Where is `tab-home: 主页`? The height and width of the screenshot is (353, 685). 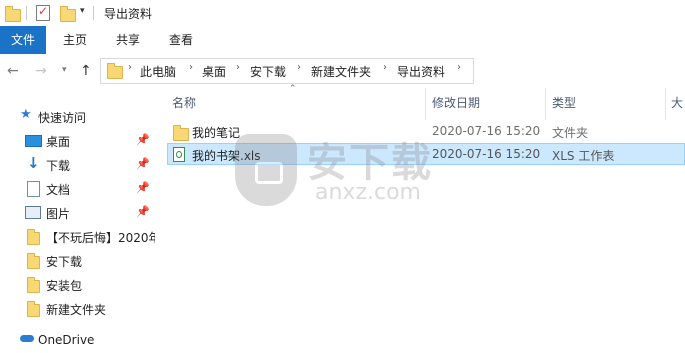 tab-home: 主页 is located at coordinates (75, 40).